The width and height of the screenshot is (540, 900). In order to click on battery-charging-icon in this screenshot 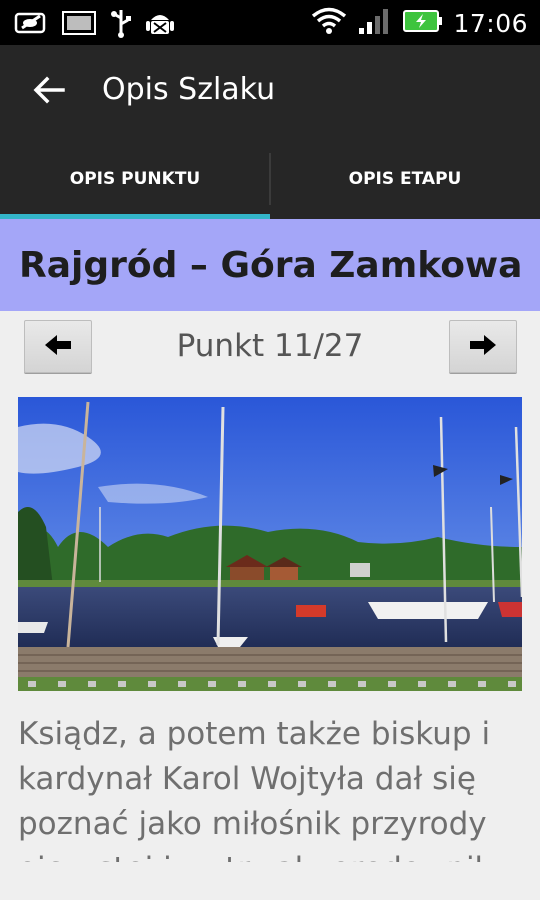, I will do `click(423, 23)`.